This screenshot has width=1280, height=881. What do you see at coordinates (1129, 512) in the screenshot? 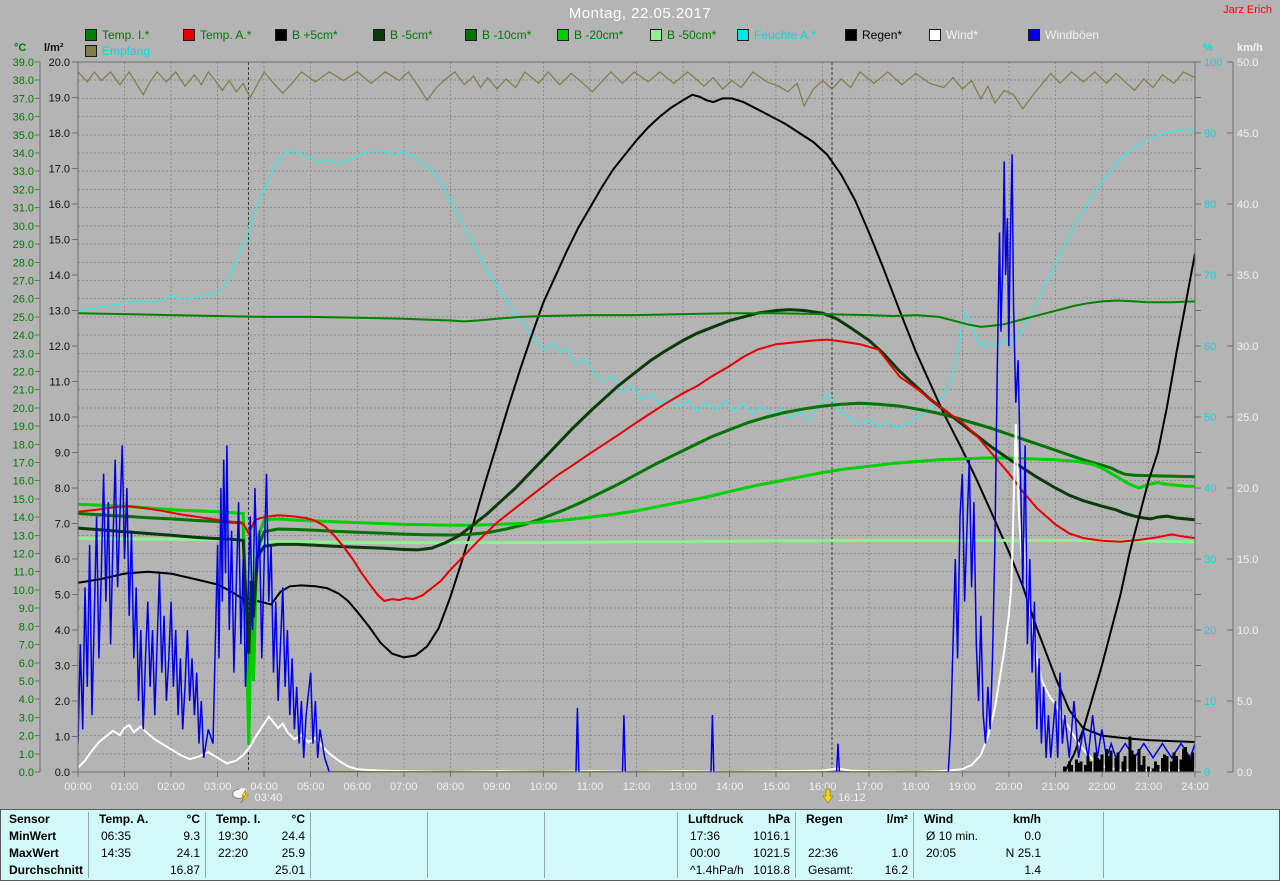
I see `series-regen-summe` at bounding box center [1129, 512].